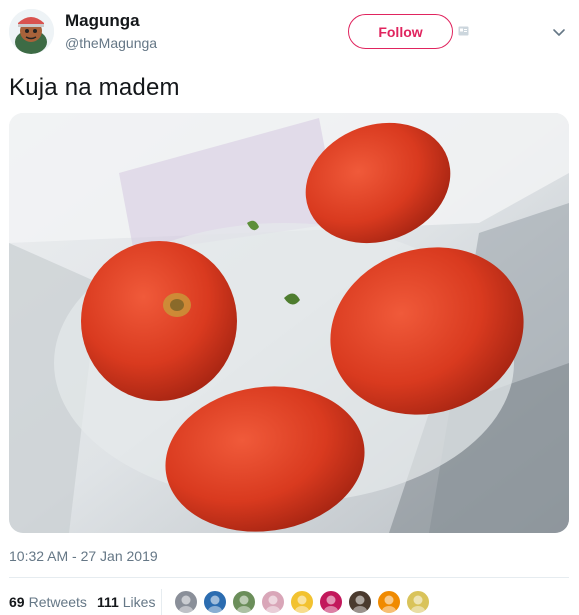  What do you see at coordinates (139, 602) in the screenshot?
I see `likes-label: Likes` at bounding box center [139, 602].